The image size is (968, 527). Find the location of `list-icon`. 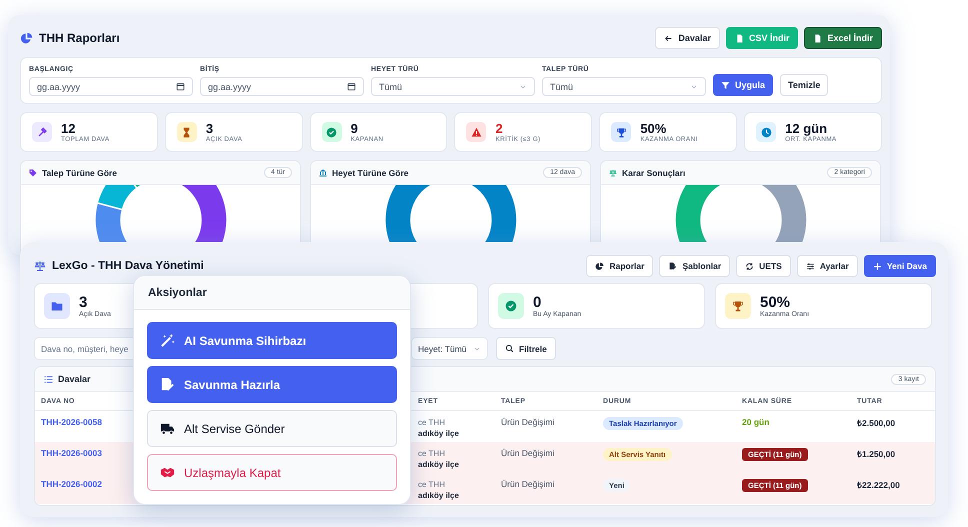

list-icon is located at coordinates (48, 379).